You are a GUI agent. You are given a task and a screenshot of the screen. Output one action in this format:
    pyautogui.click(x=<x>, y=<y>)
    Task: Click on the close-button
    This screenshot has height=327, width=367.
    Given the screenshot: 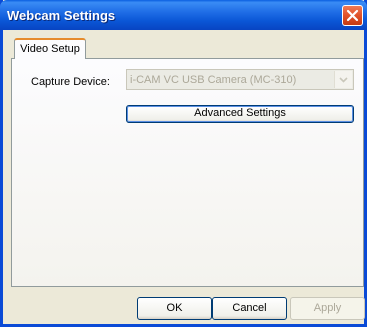 What is the action you would take?
    pyautogui.click(x=352, y=15)
    